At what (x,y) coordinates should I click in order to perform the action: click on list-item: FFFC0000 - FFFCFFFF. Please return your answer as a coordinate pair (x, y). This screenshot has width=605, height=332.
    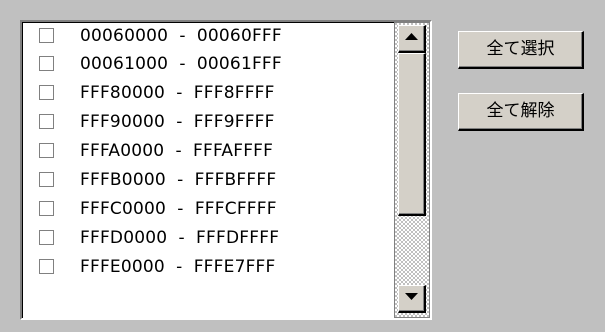
    Looking at the image, I should click on (208, 209).